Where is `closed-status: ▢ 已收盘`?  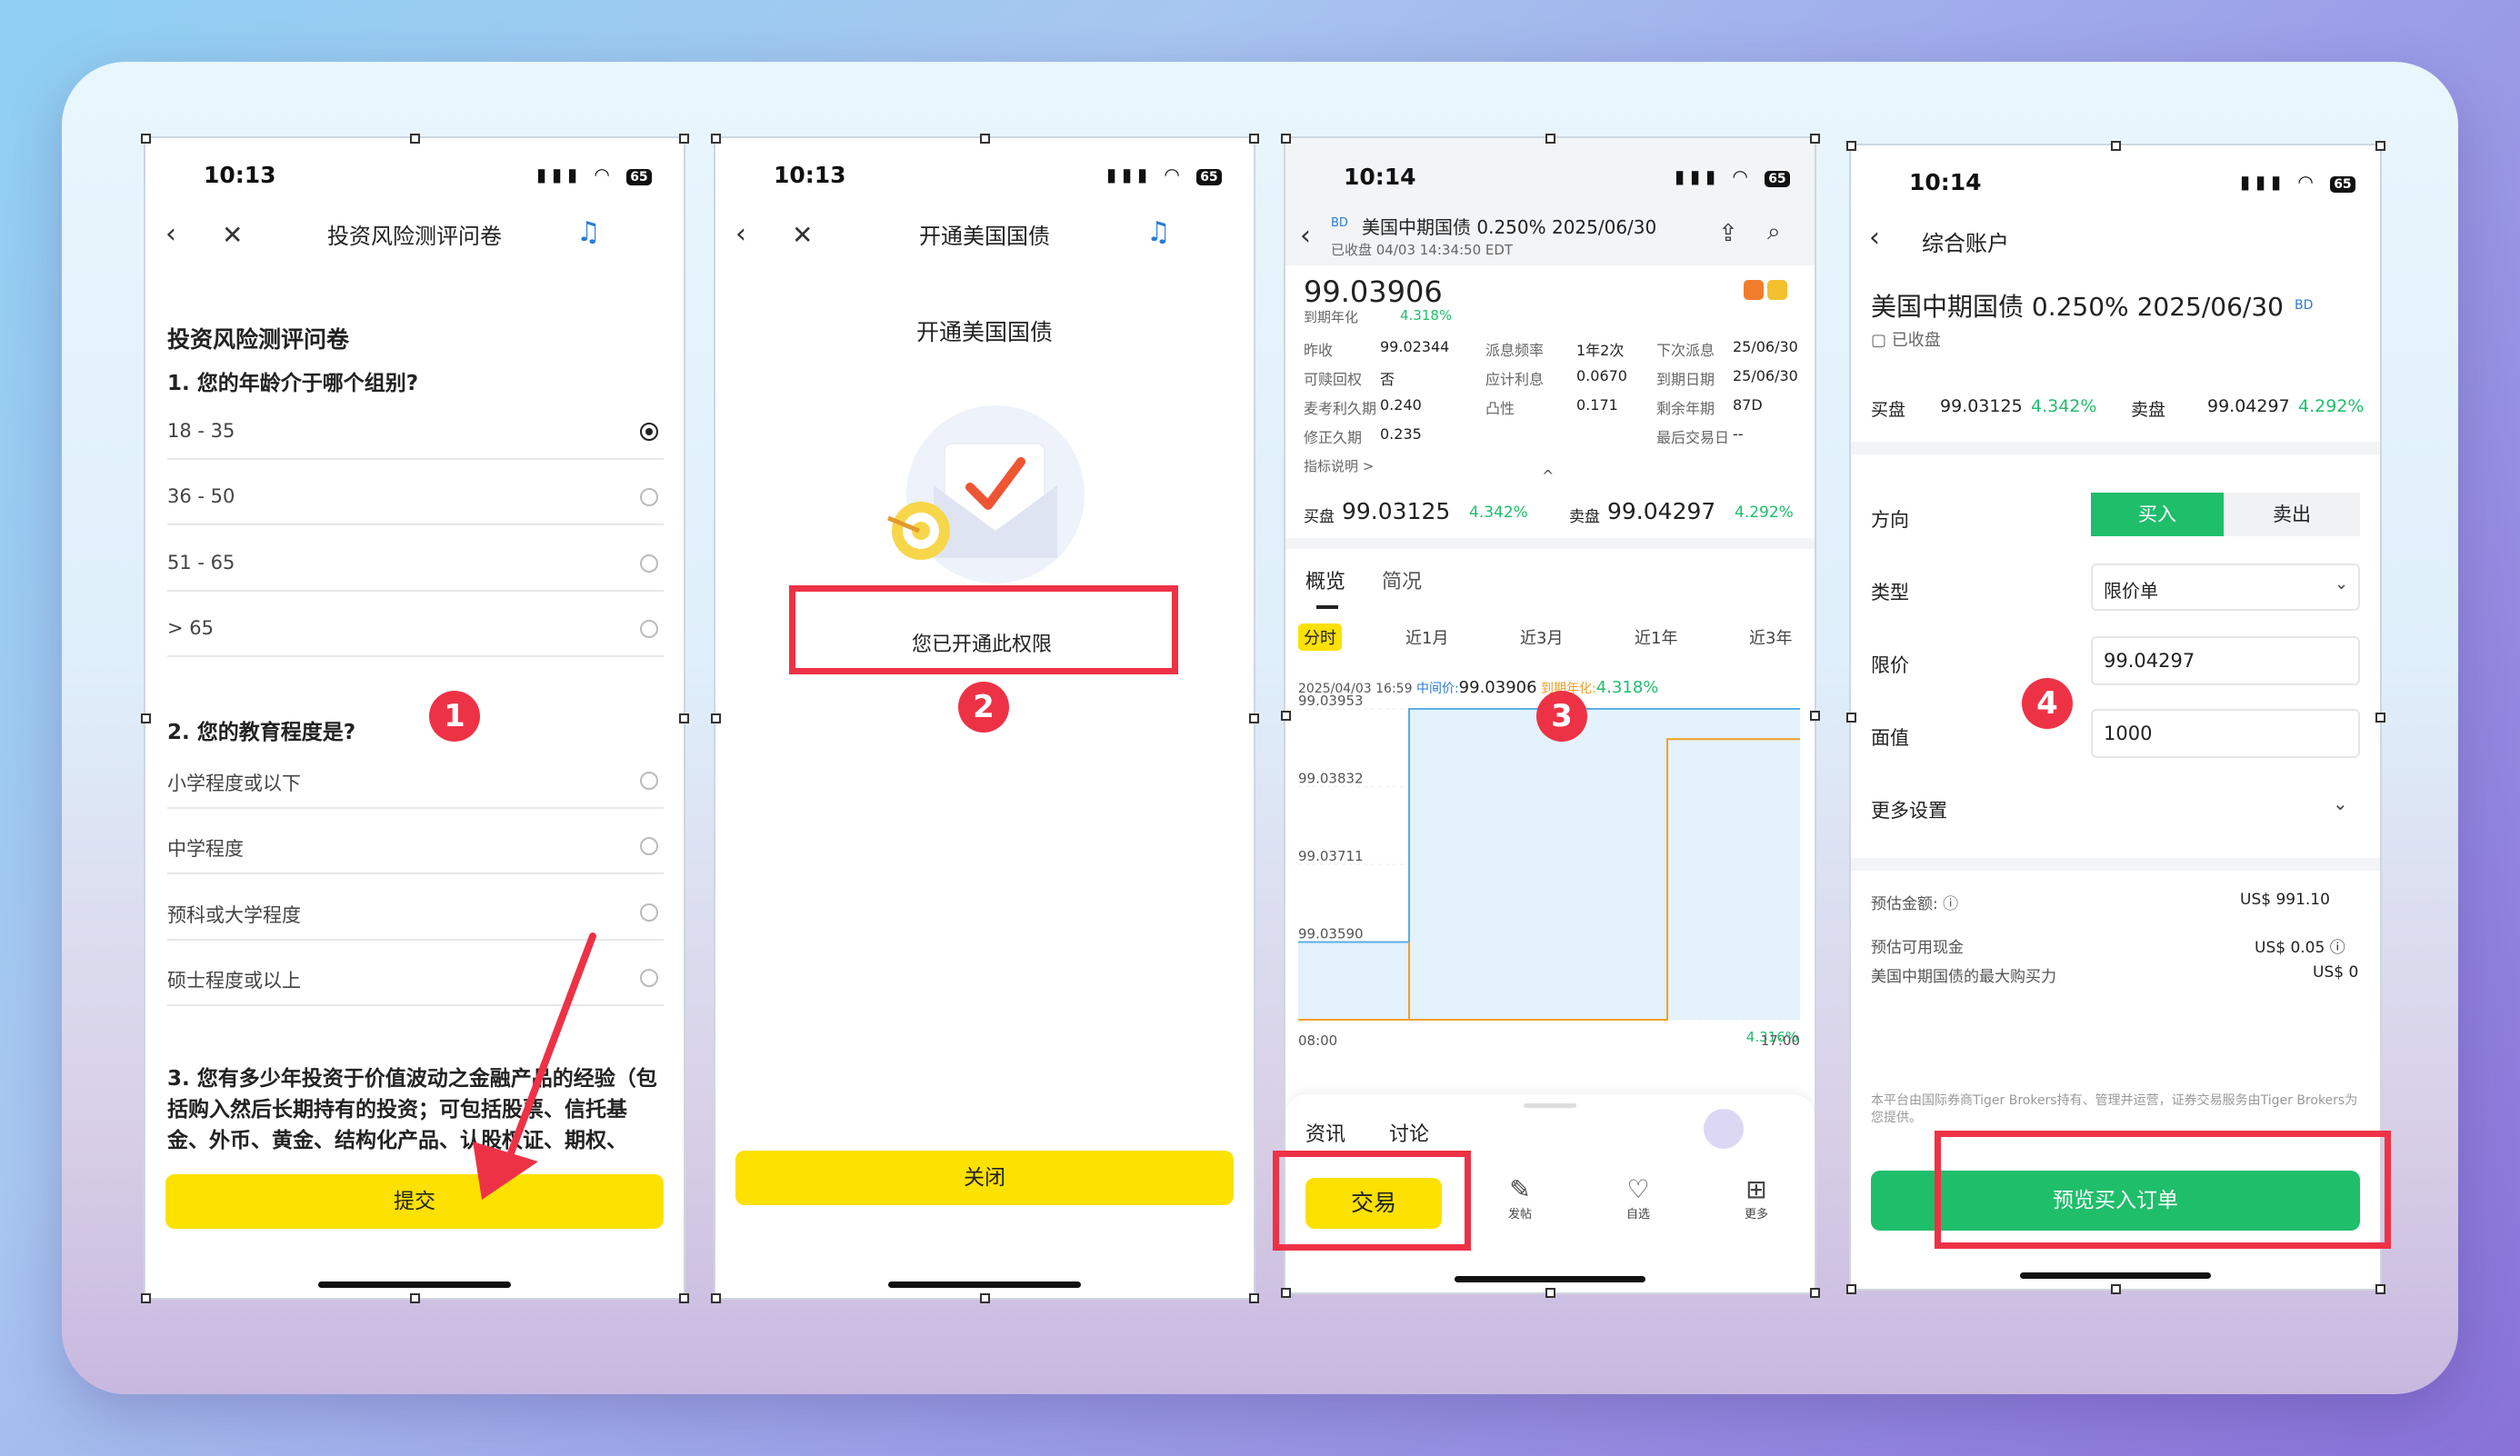
closed-status: ▢ 已收盘 is located at coordinates (1906, 340).